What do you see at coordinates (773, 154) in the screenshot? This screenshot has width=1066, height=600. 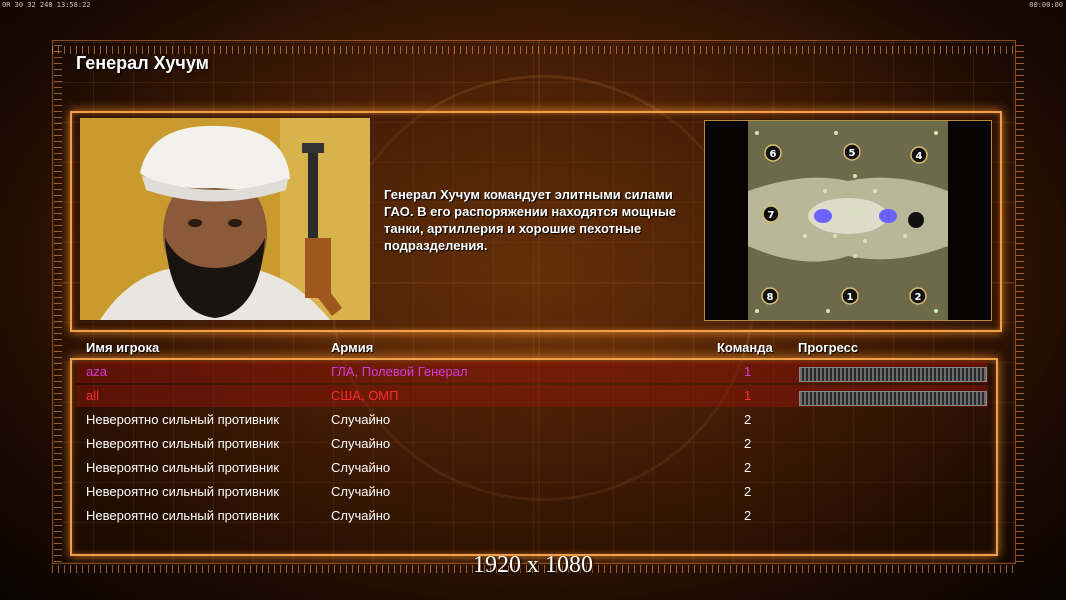 I see `map-slot-label: 6` at bounding box center [773, 154].